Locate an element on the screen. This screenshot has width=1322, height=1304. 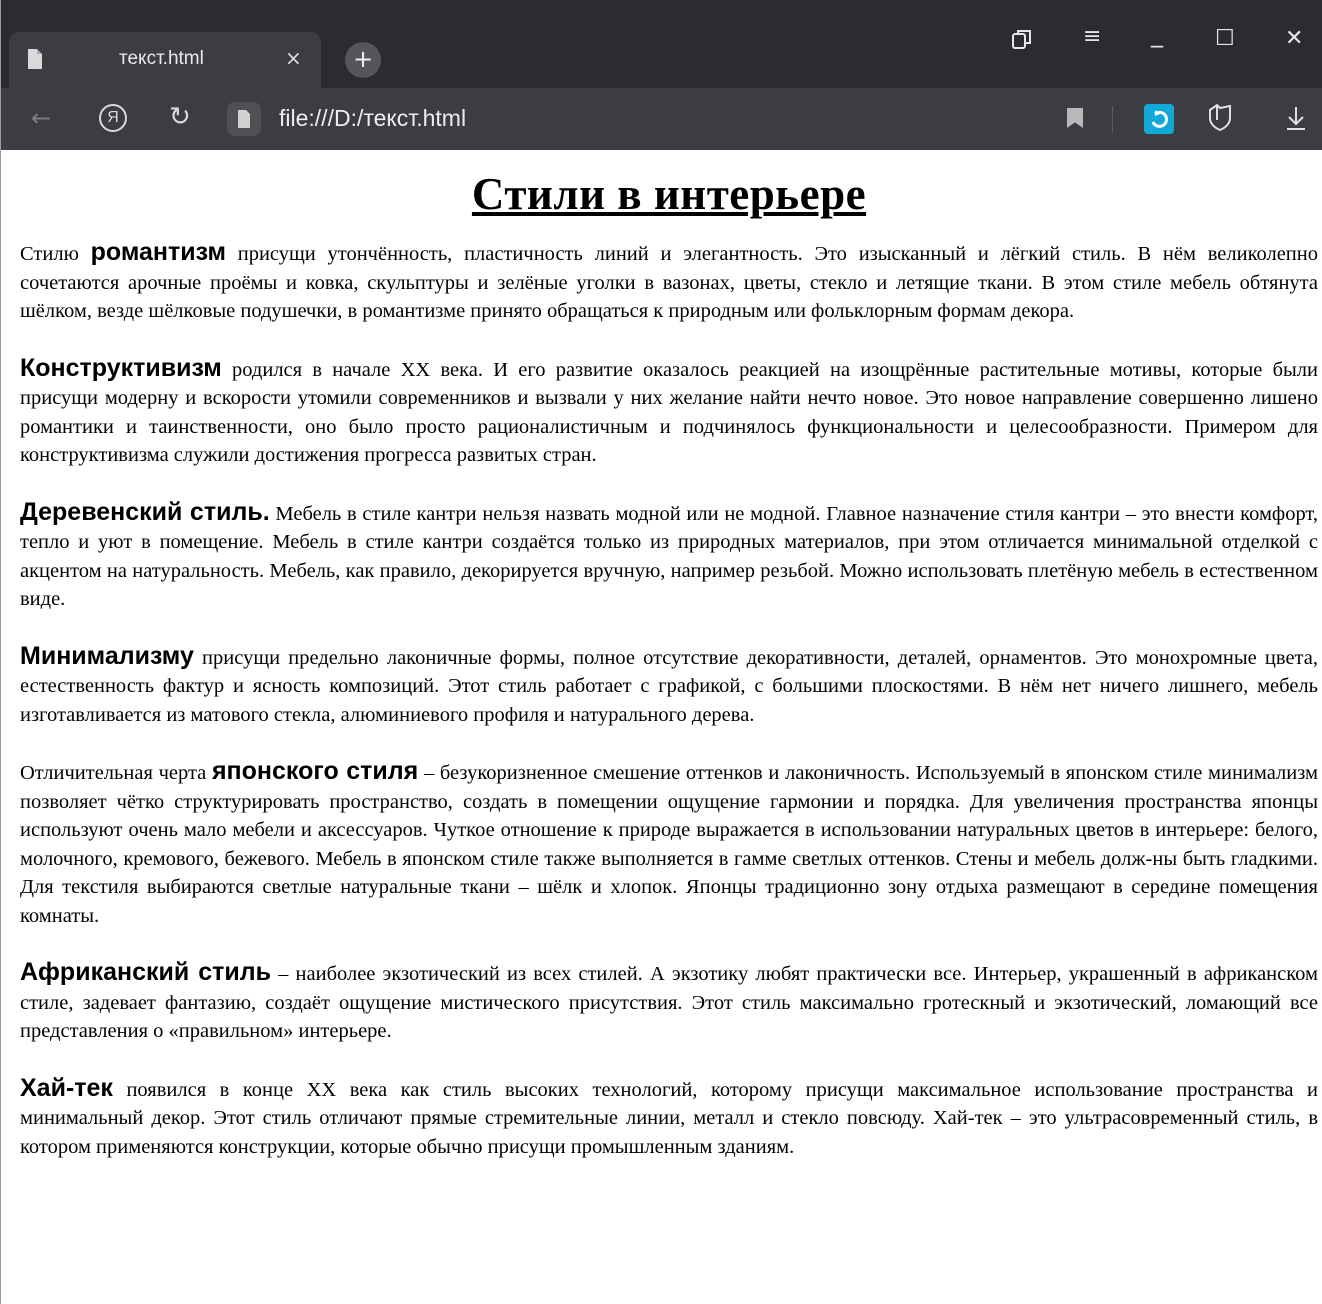
download-icon is located at coordinates (1296, 120).